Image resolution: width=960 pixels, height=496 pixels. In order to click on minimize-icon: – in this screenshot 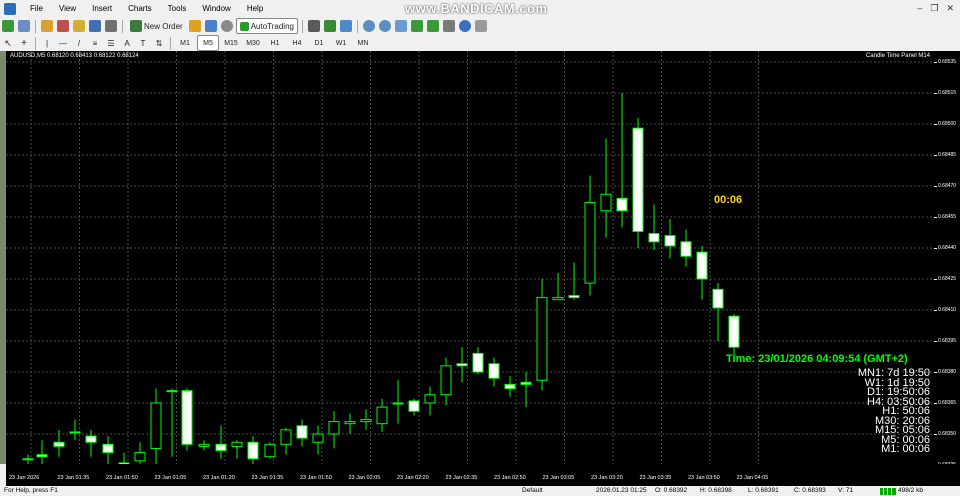, I will do `click(919, 8)`.